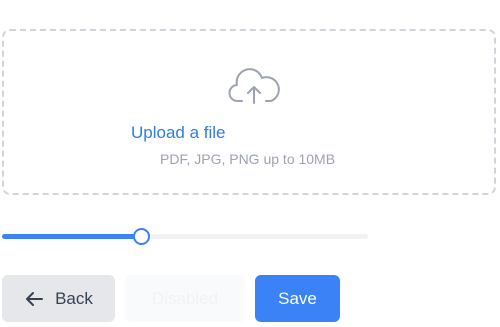 The image size is (500, 327). I want to click on save-button-label: Save, so click(297, 298).